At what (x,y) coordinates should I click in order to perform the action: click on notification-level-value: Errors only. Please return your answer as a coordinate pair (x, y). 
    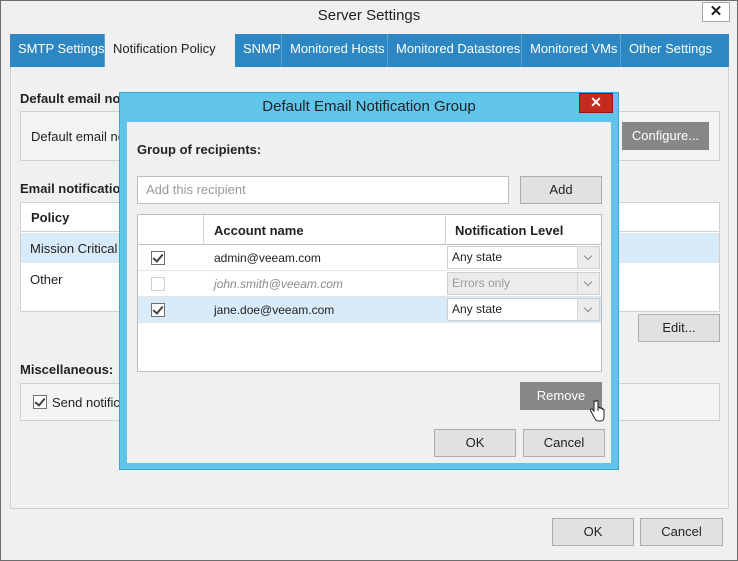
    Looking at the image, I should click on (481, 283).